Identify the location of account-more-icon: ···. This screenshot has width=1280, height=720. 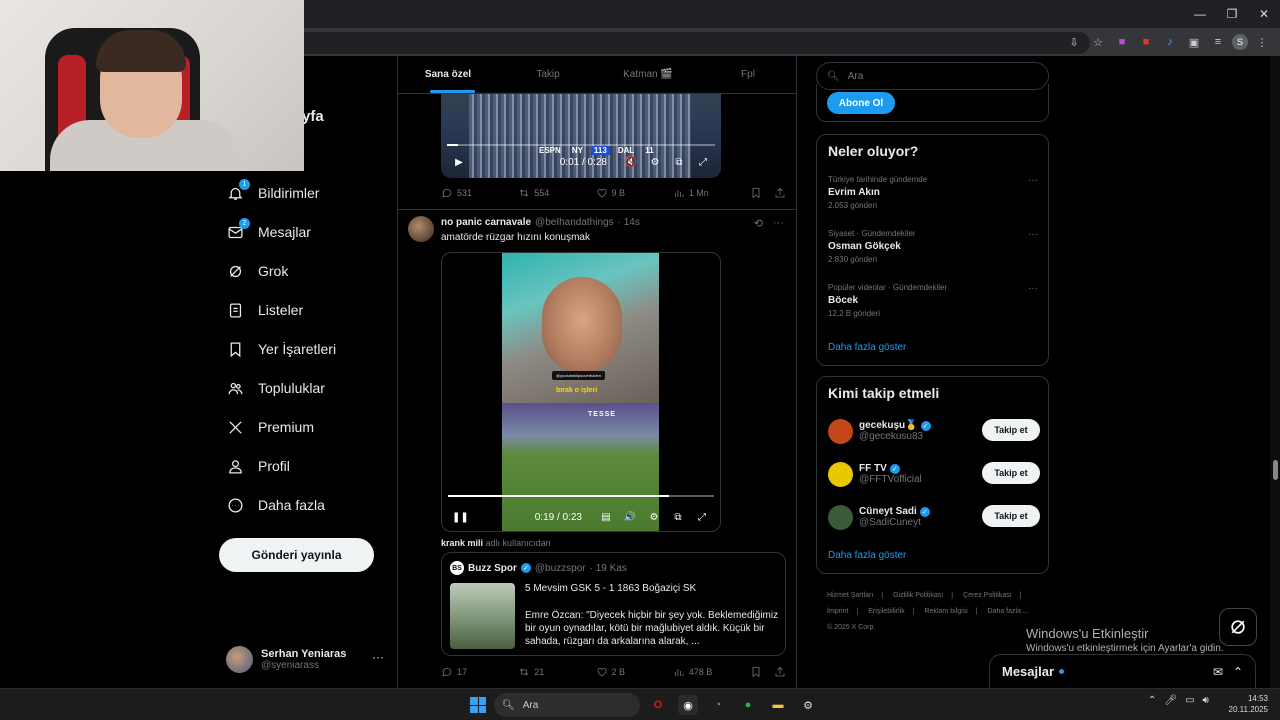
(378, 657).